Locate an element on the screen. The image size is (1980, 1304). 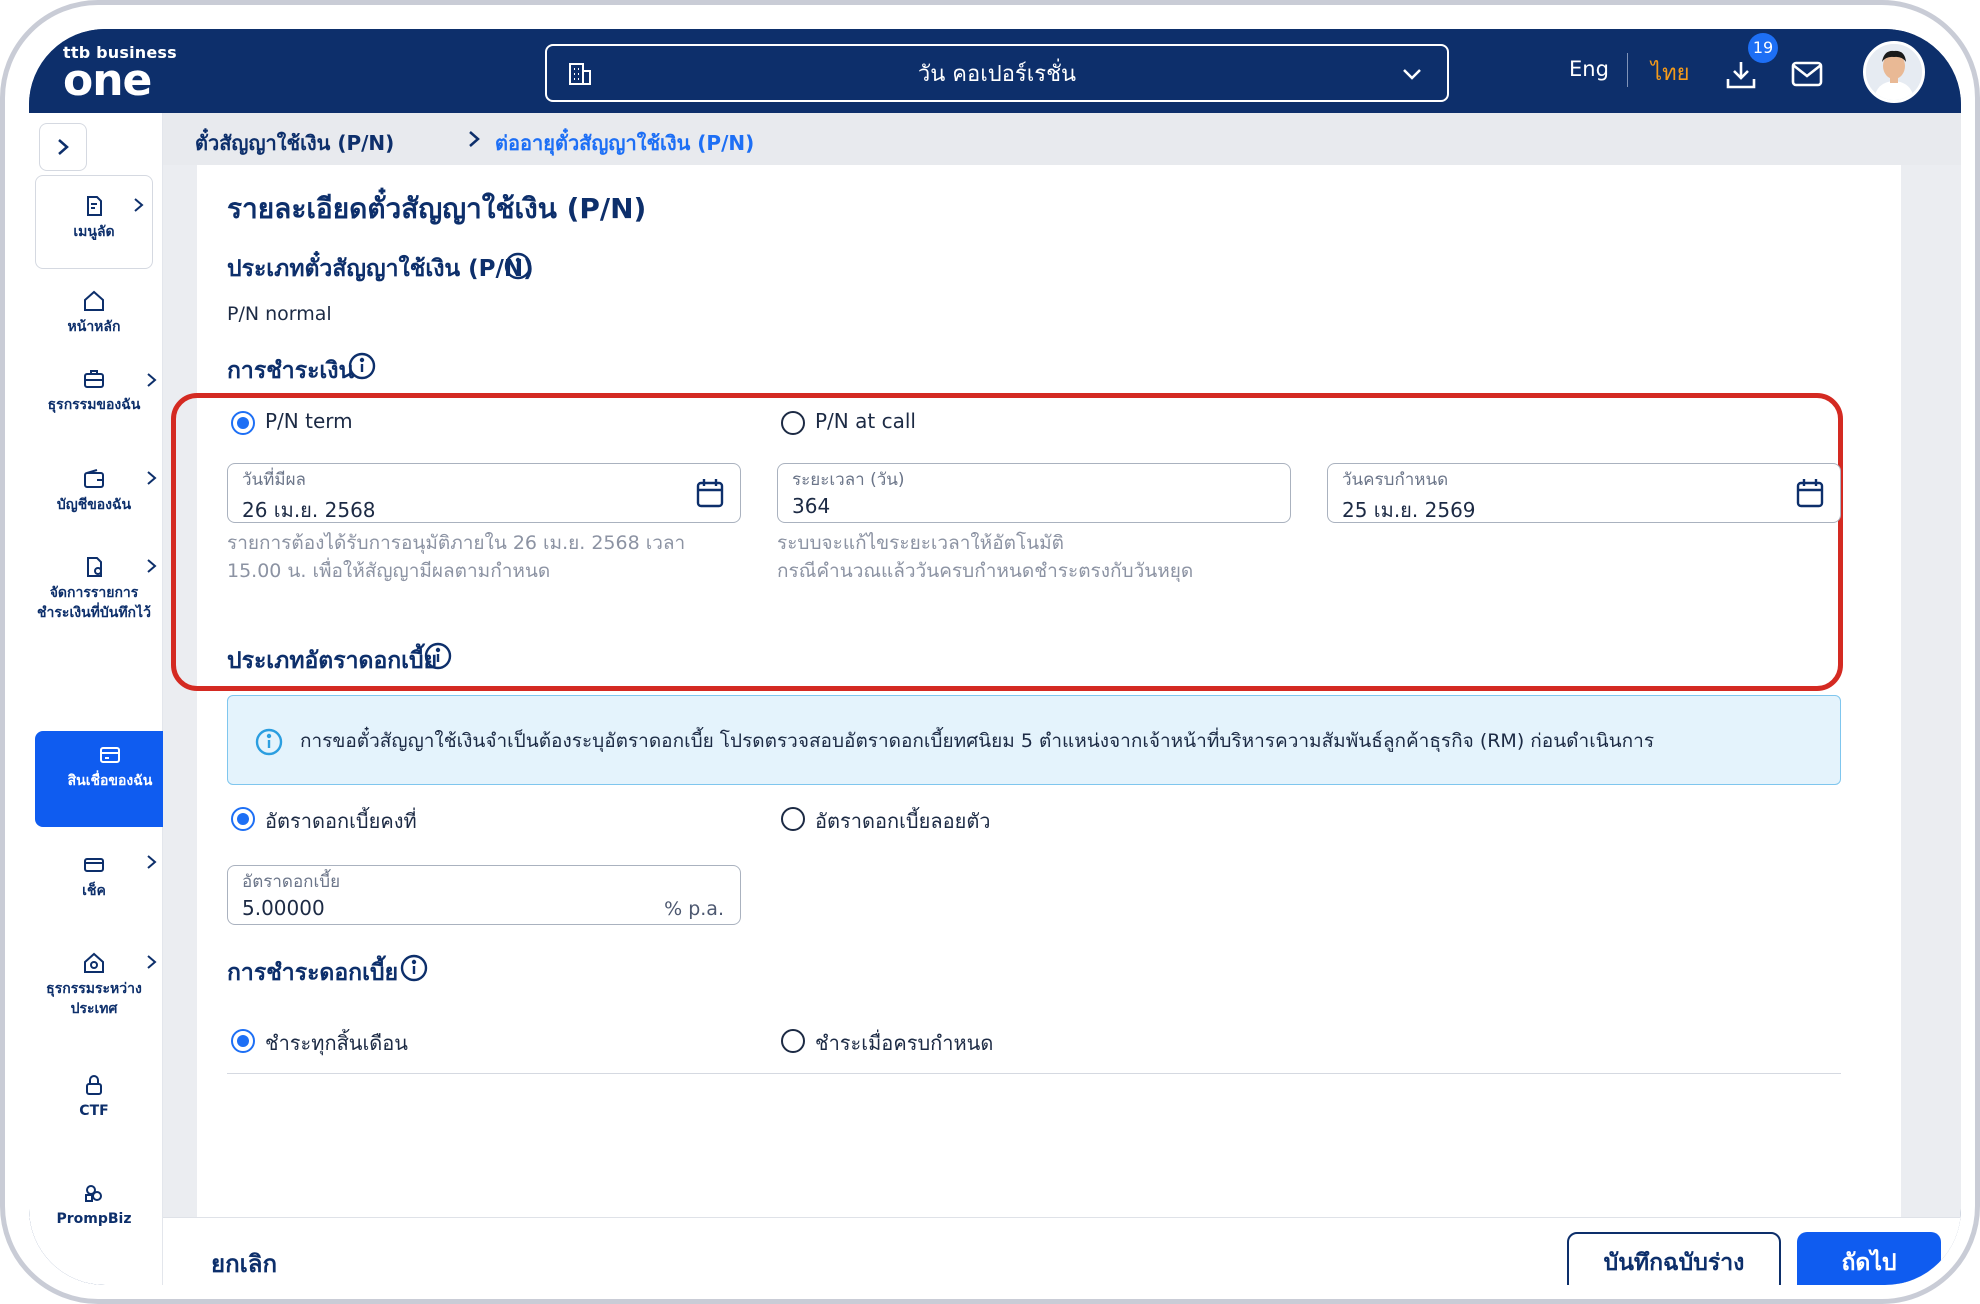
mail-icon is located at coordinates (1807, 74).